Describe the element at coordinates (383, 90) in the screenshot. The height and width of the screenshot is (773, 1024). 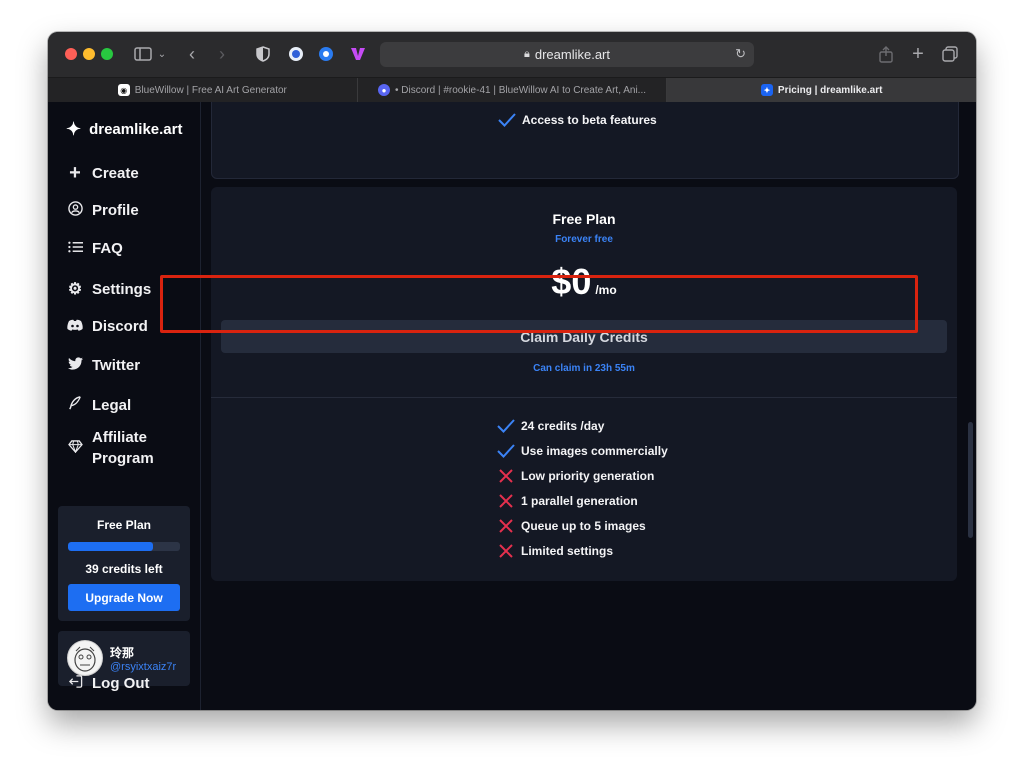
I see `discord-favicon-icon: ●` at that location.